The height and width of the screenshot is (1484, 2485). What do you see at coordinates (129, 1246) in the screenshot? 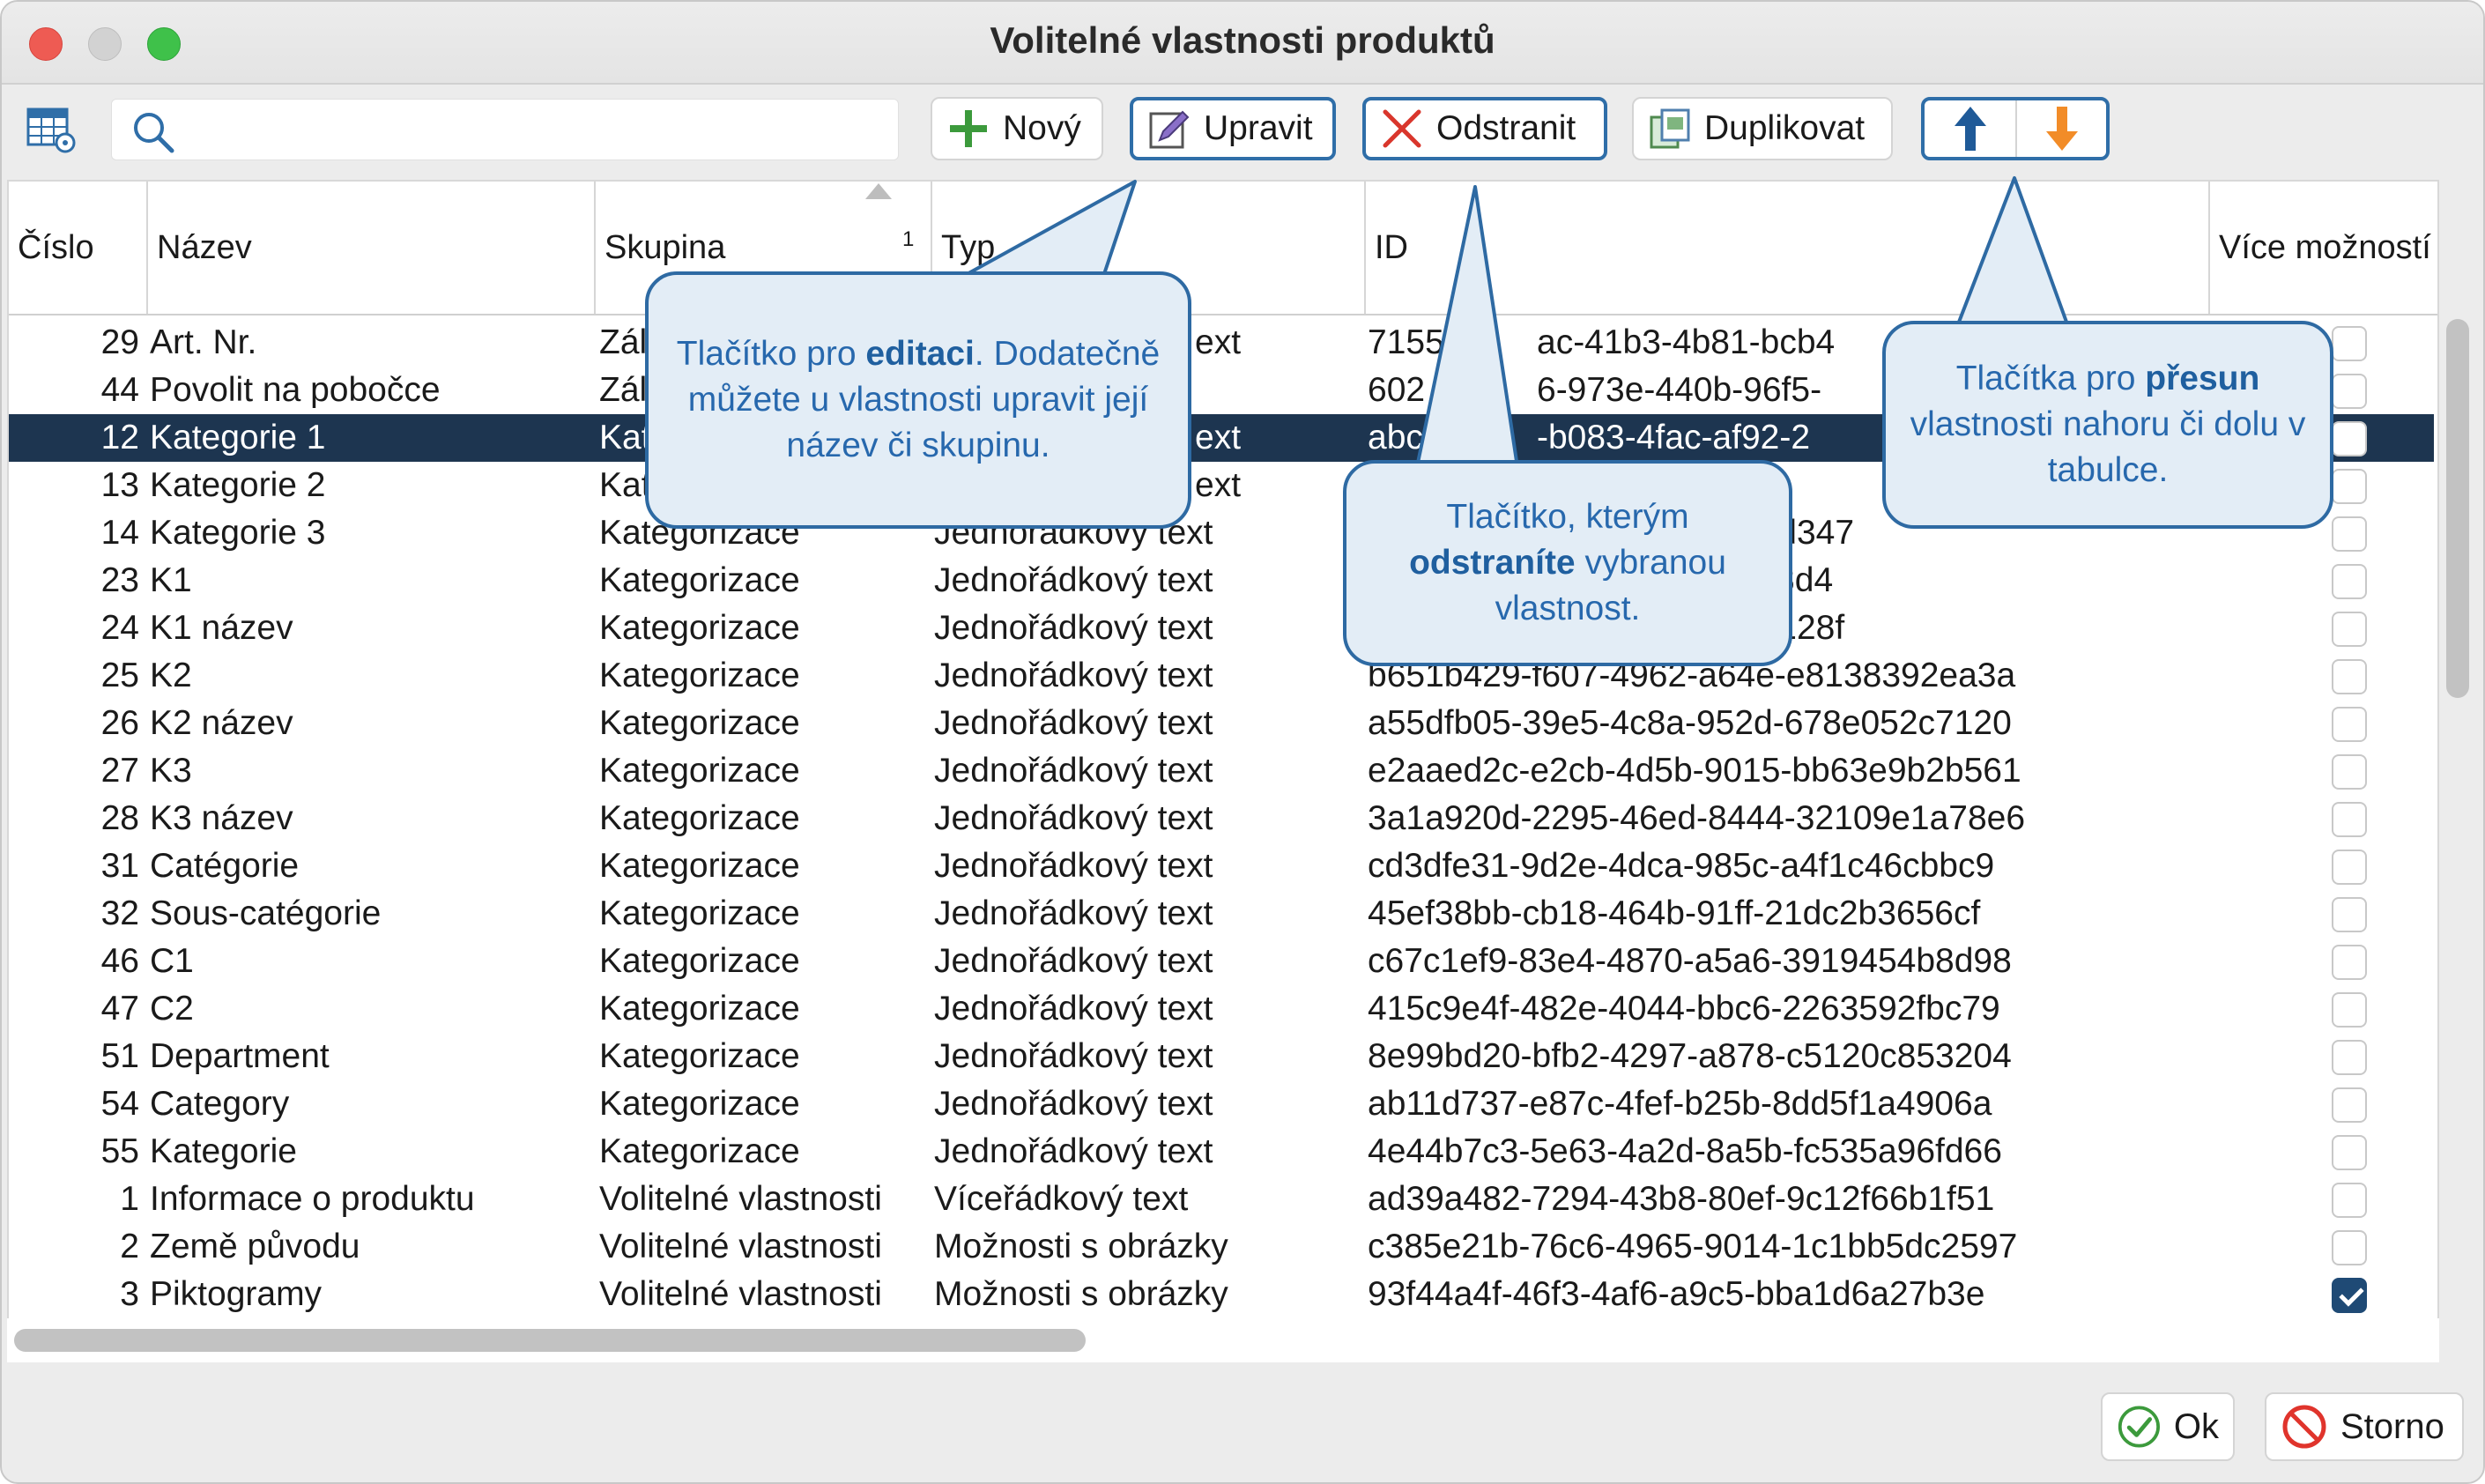
I see `cell-cislo: 2` at bounding box center [129, 1246].